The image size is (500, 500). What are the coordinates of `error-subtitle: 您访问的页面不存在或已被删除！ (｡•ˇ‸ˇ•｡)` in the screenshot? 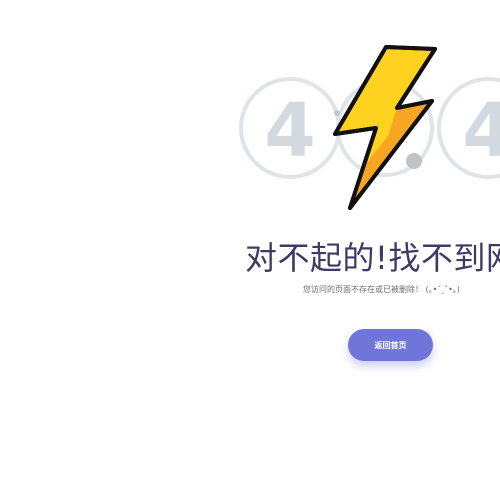 It's located at (381, 289).